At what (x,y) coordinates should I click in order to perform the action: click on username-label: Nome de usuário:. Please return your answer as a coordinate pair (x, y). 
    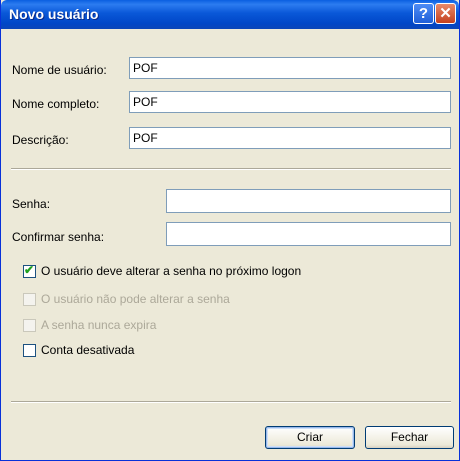
    Looking at the image, I should click on (59, 70).